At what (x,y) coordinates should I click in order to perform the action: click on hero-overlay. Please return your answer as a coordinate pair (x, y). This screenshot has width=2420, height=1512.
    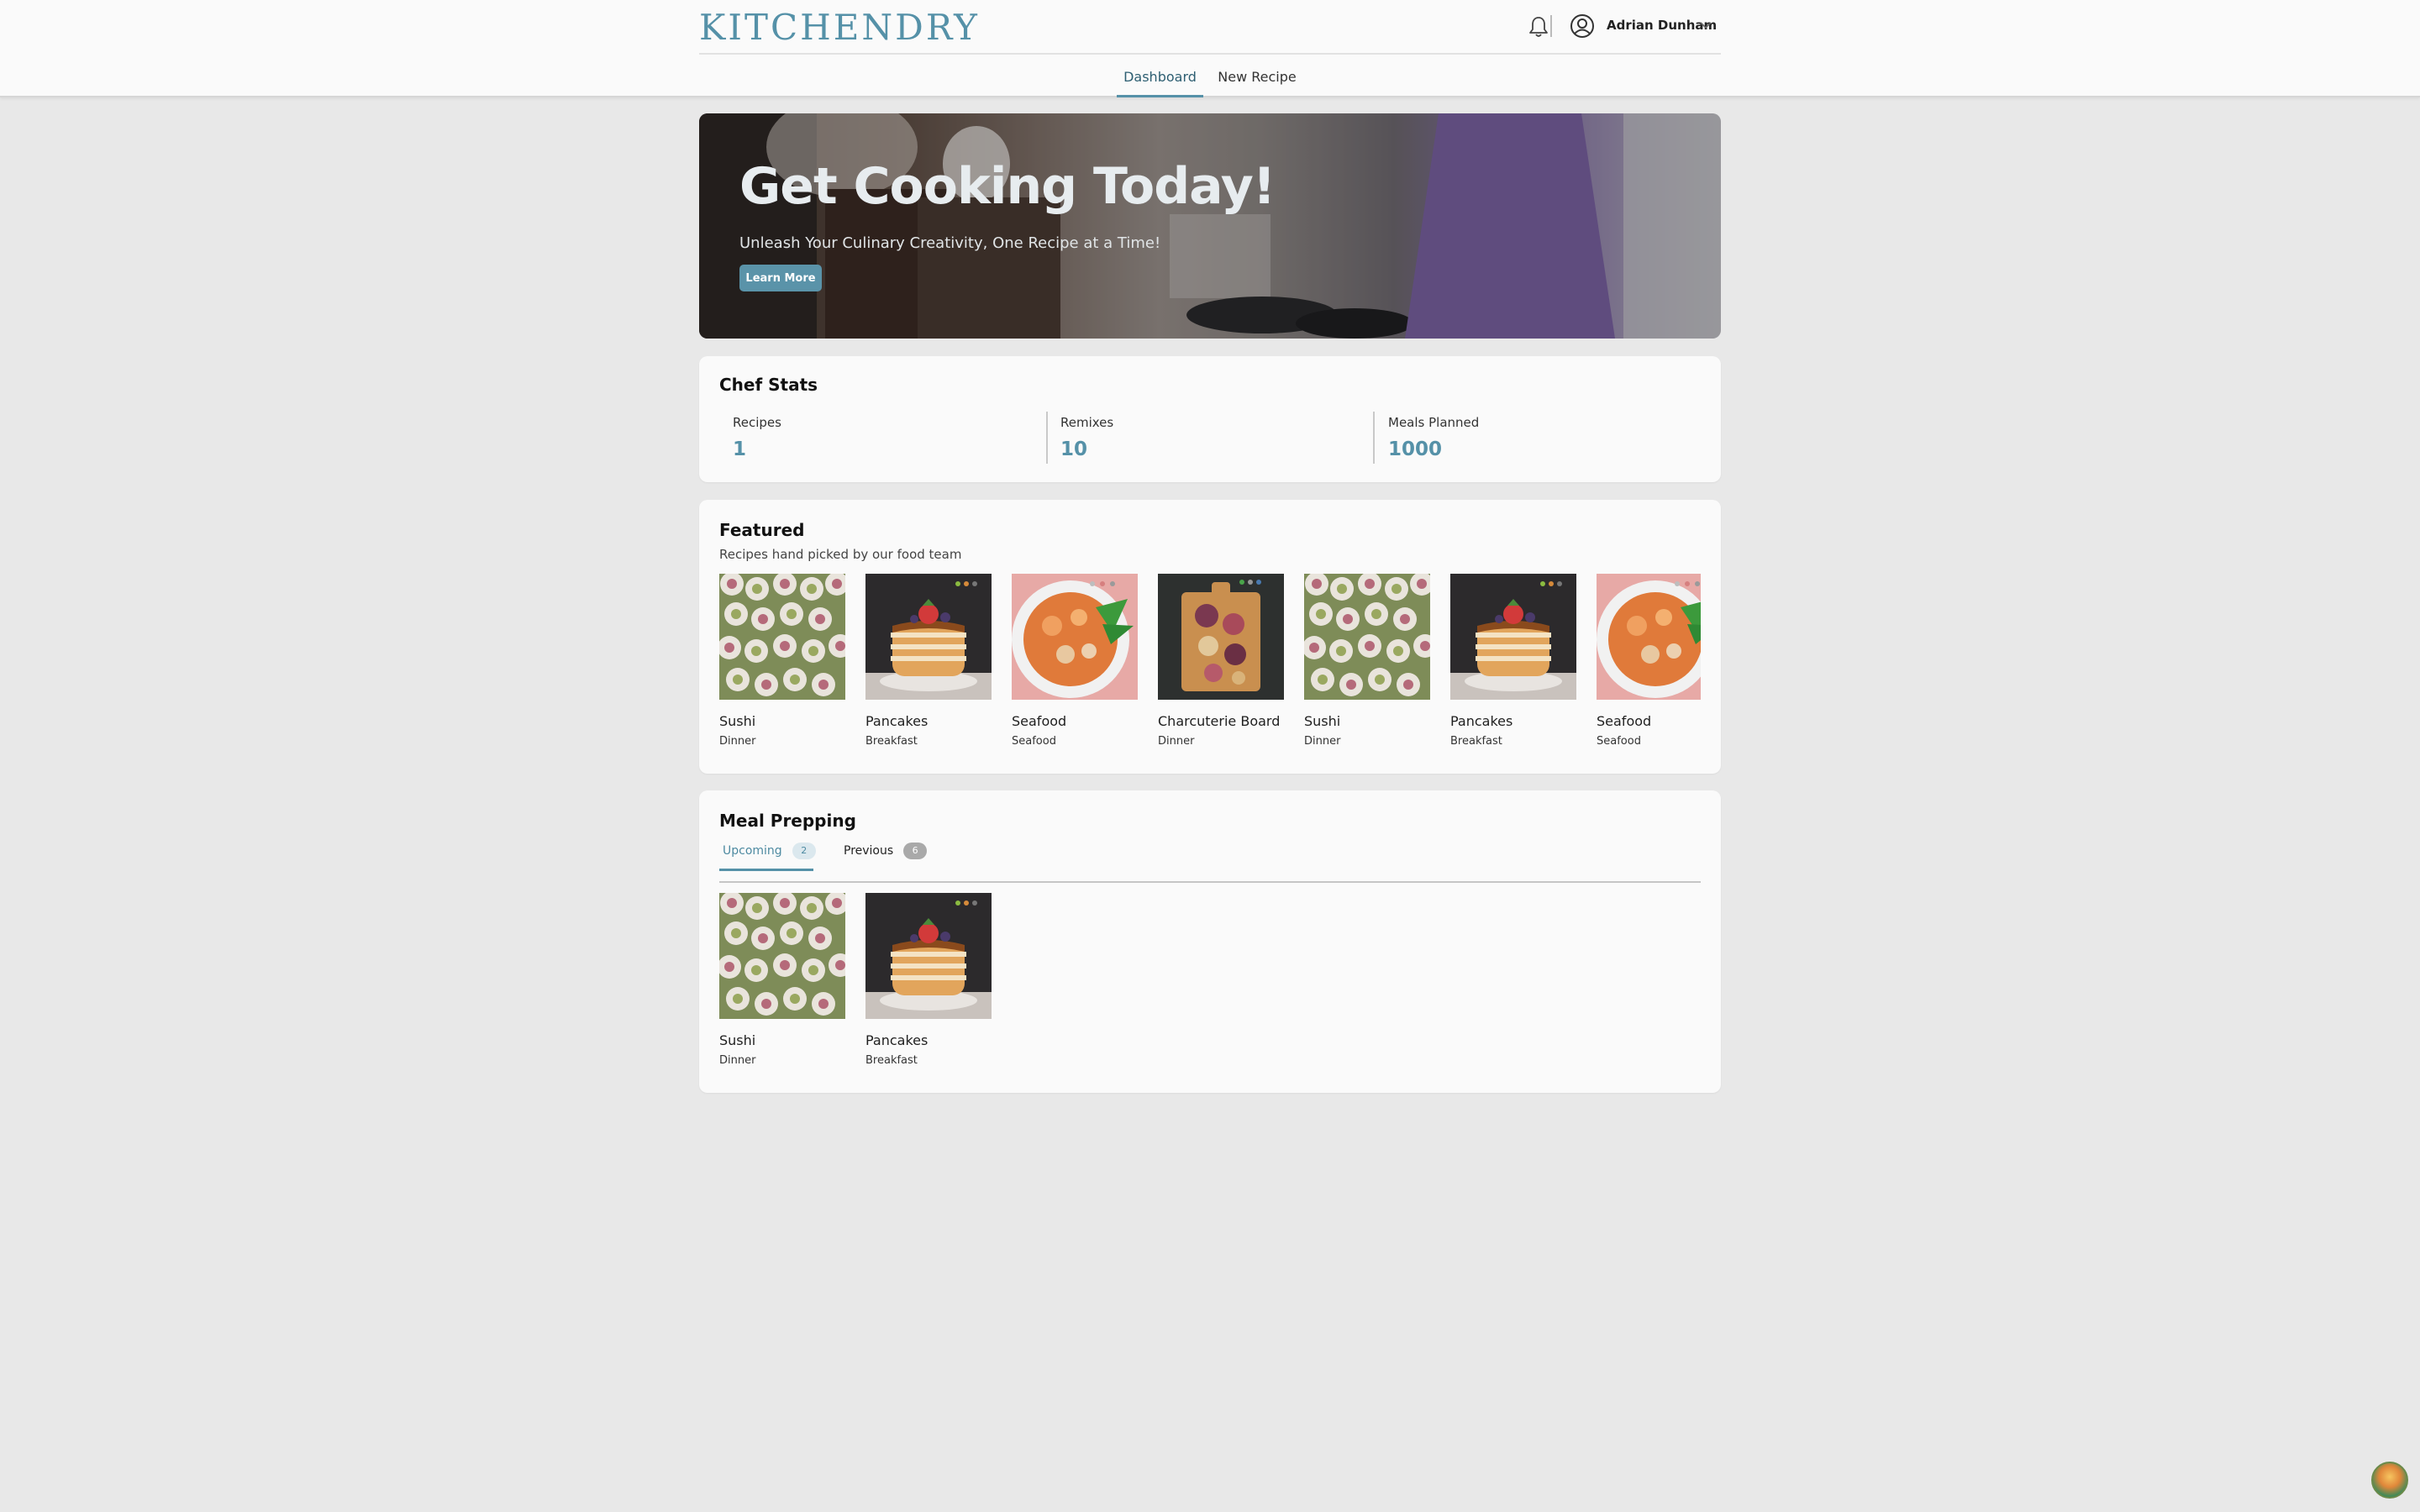
    Looking at the image, I should click on (1210, 226).